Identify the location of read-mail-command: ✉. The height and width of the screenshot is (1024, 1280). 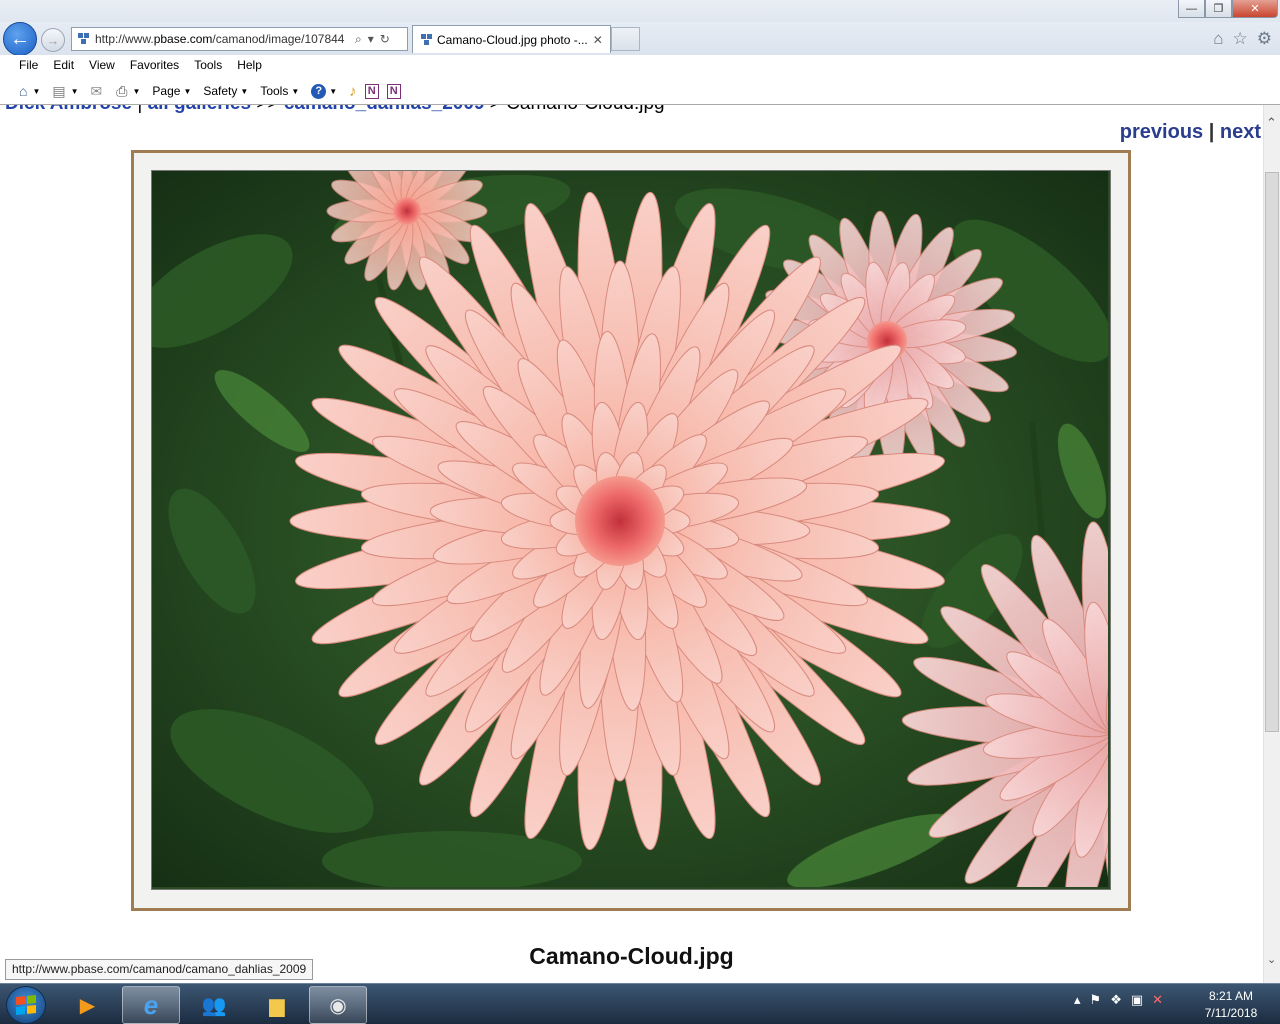
(98, 91).